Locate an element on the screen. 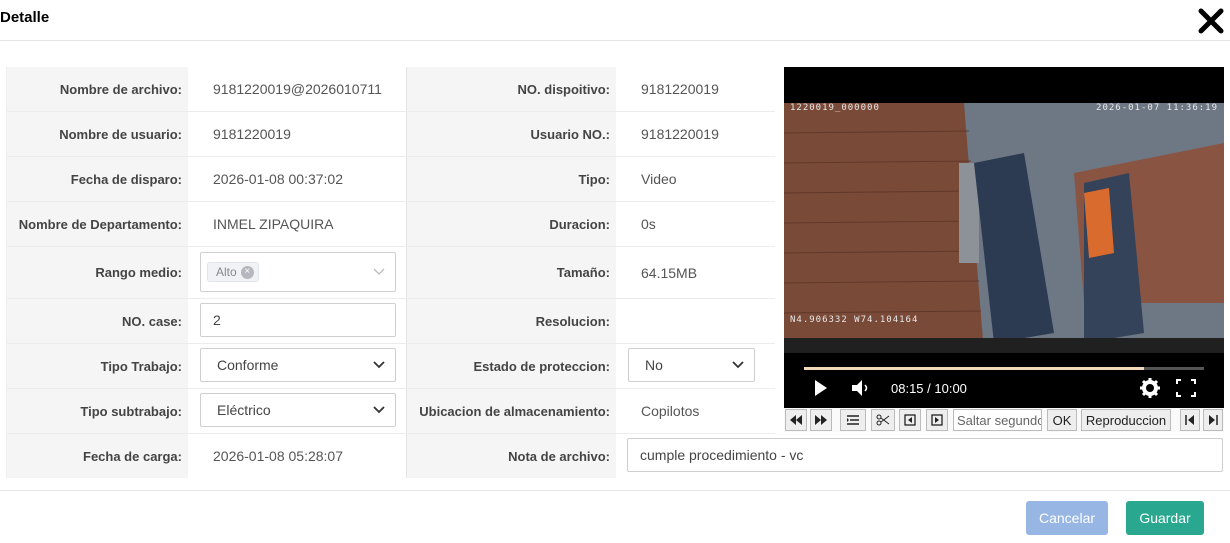 The image size is (1230, 543). work-type-select: Conforme is located at coordinates (298, 365).